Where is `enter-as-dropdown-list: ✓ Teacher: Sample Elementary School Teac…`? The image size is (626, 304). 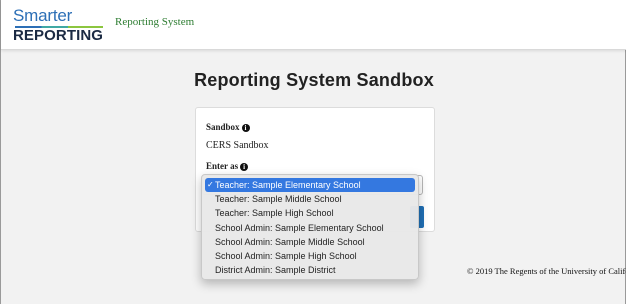 enter-as-dropdown-list: ✓ Teacher: Sample Elementary School Teac… is located at coordinates (310, 227).